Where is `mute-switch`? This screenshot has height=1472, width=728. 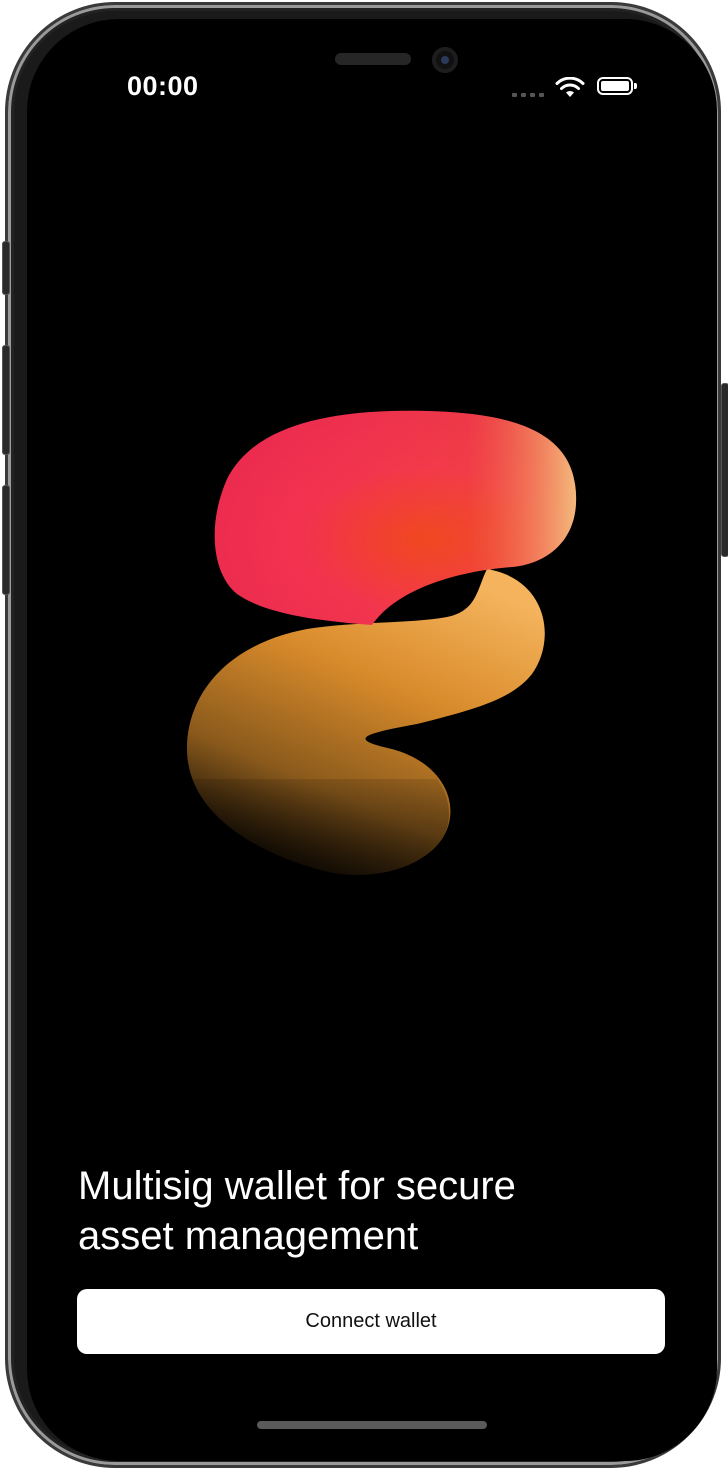 mute-switch is located at coordinates (6, 268).